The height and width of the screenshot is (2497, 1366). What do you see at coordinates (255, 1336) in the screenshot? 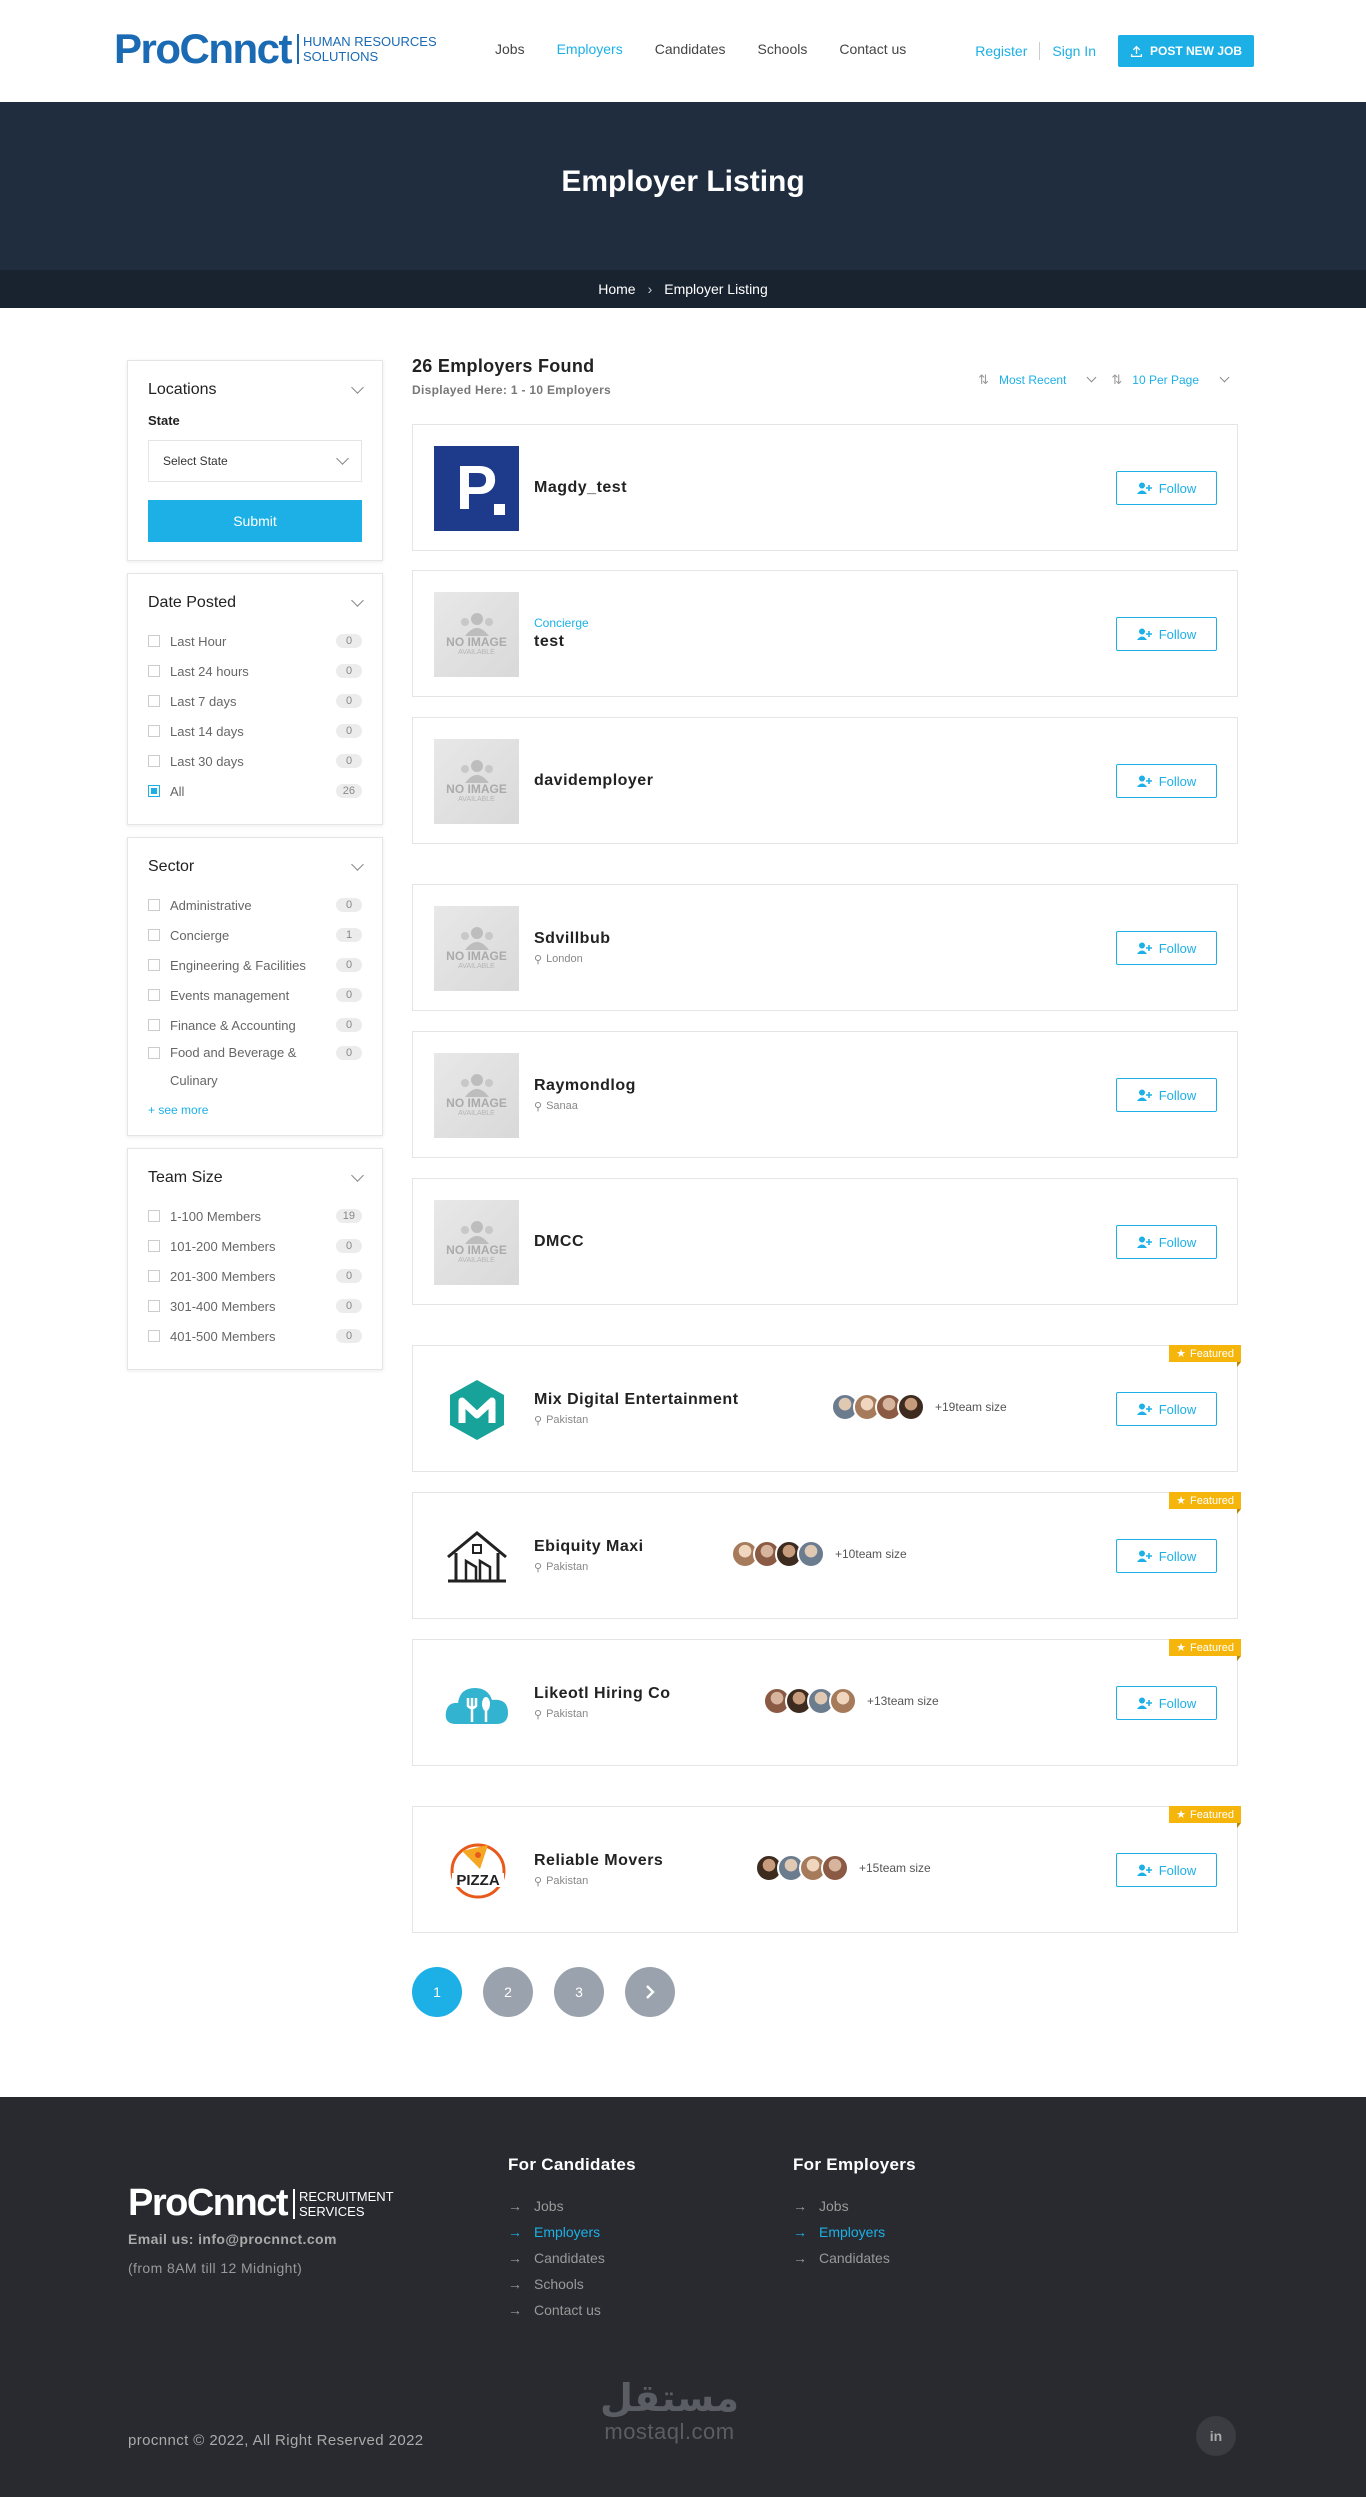
I see `filter-option: 401-500 Members 0` at bounding box center [255, 1336].